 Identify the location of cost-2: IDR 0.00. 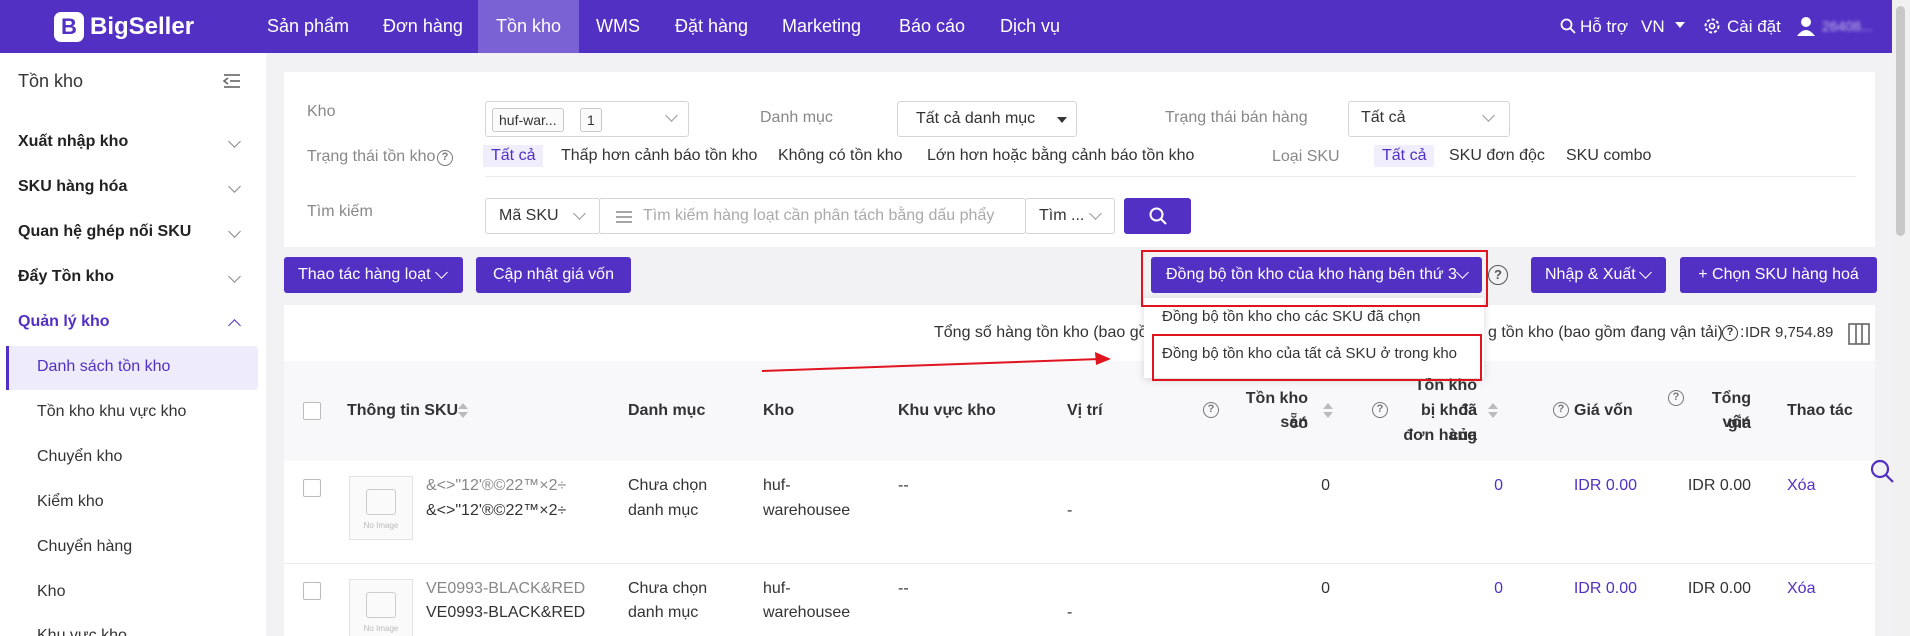
(1595, 588).